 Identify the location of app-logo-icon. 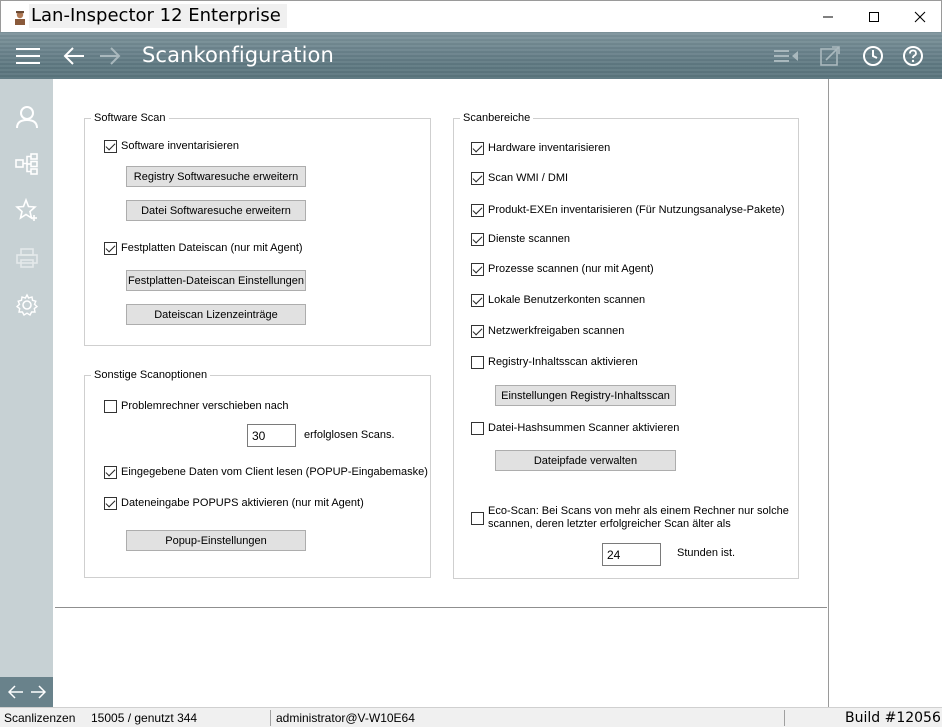
(20, 18).